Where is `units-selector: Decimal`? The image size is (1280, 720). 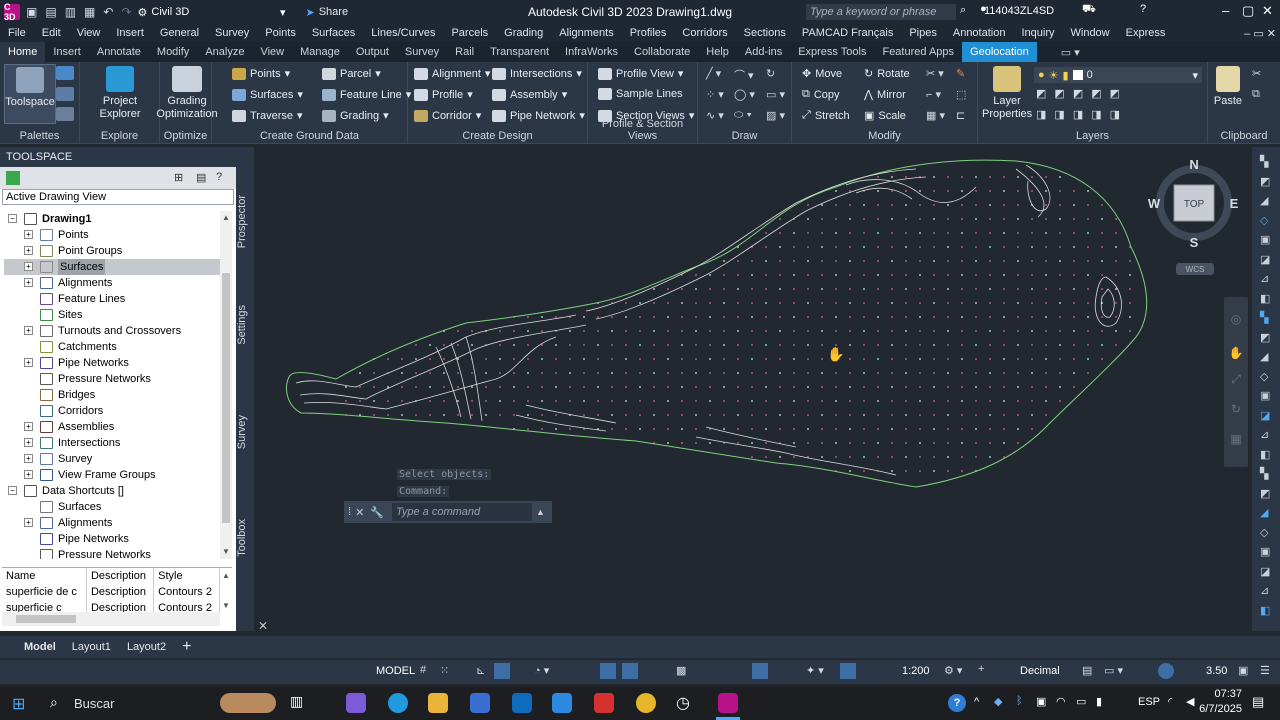 units-selector: Decimal is located at coordinates (1040, 671).